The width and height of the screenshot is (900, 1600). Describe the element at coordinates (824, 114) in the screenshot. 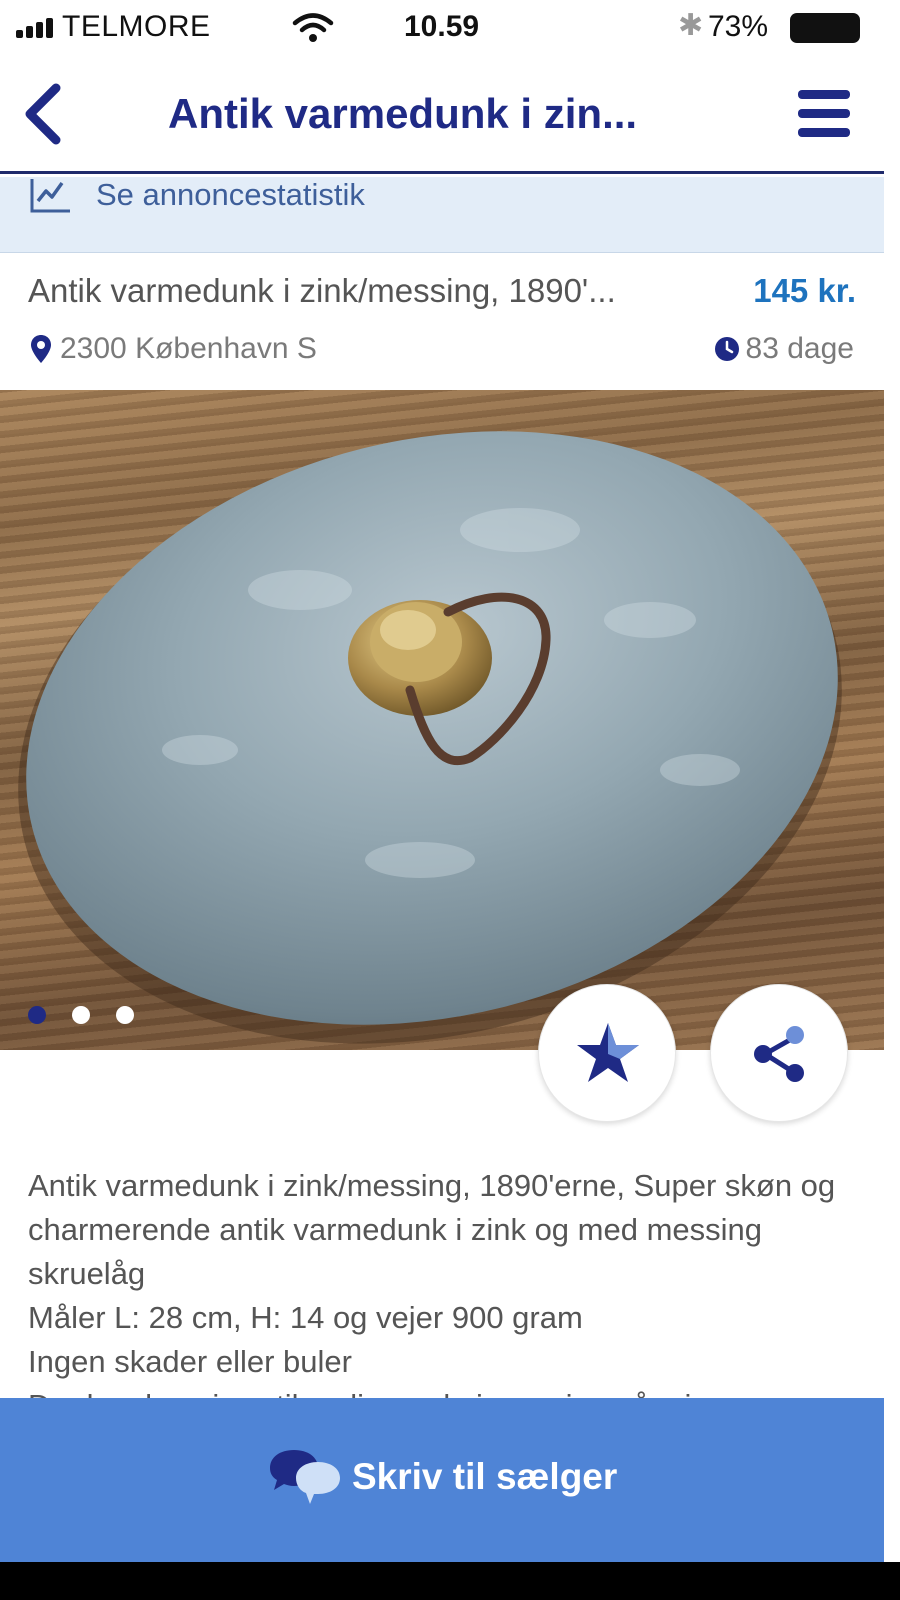

I see `hamburger-menu-icon` at that location.